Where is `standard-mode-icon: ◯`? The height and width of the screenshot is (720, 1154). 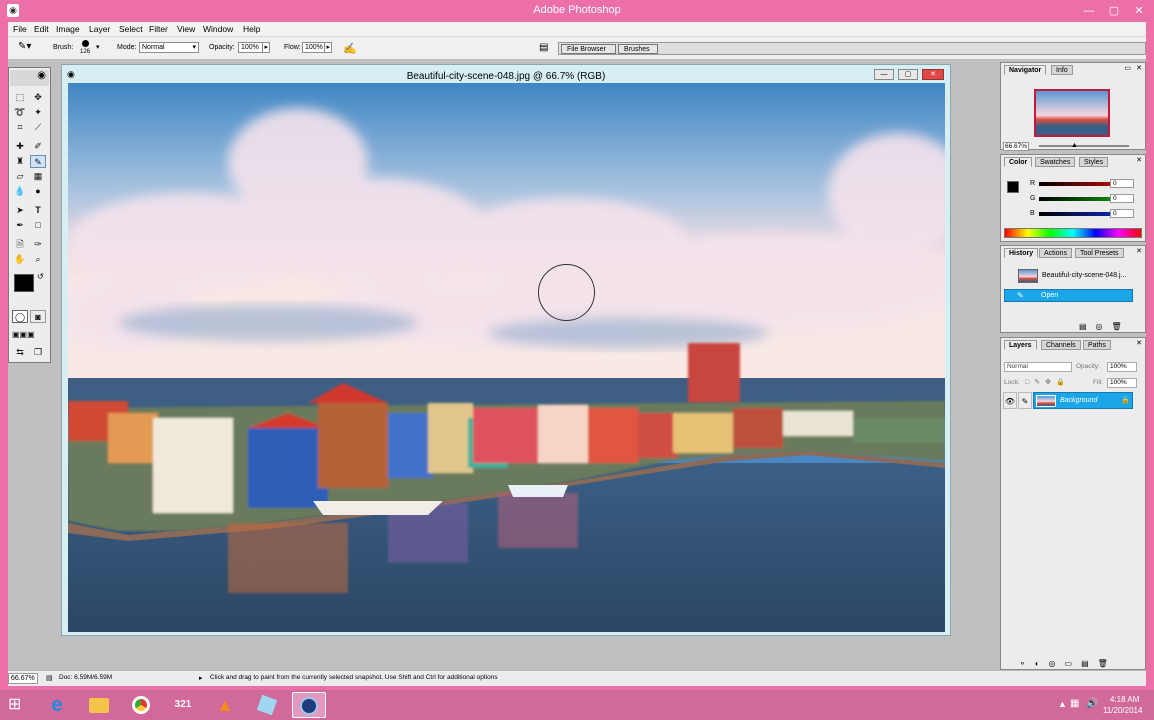
standard-mode-icon: ◯ is located at coordinates (20, 316).